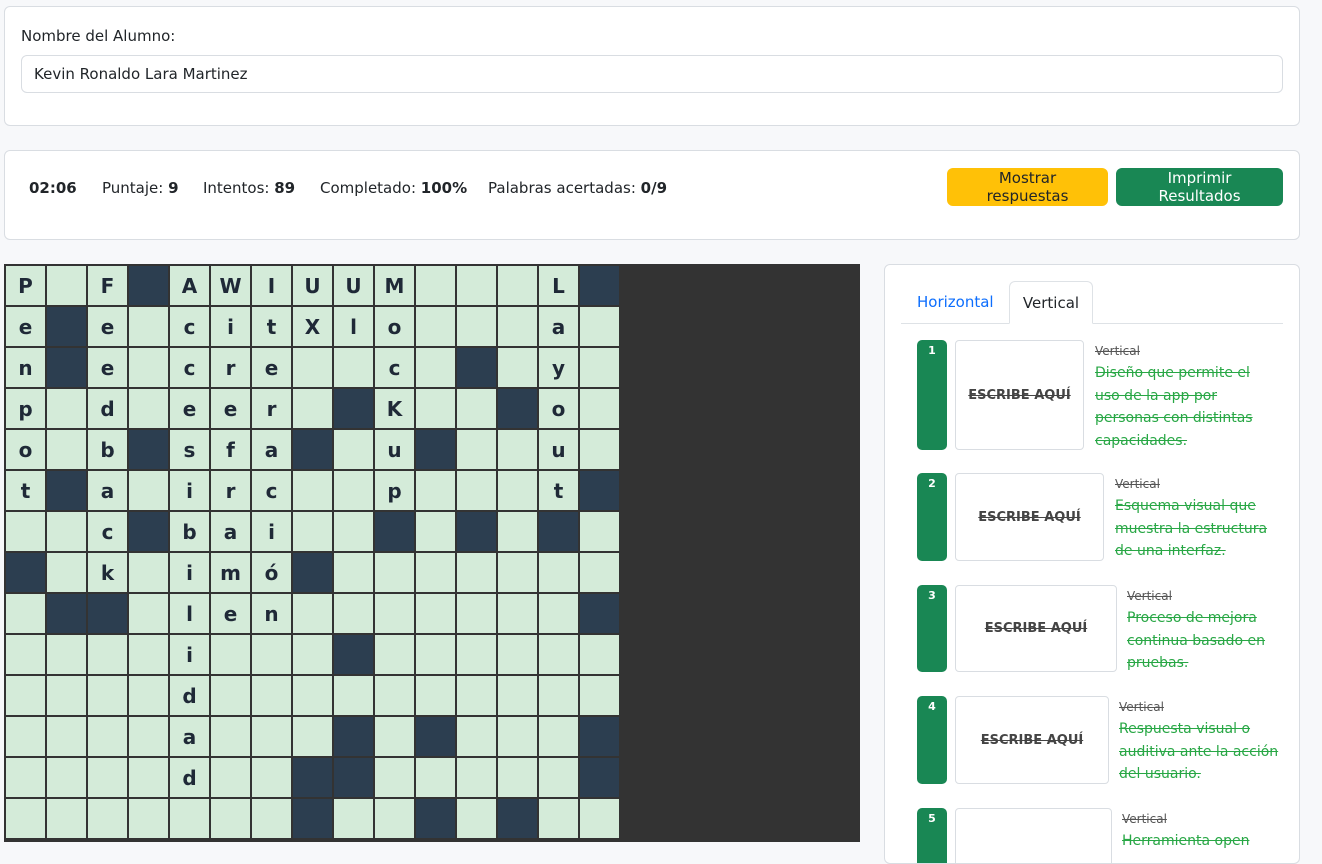 This screenshot has height=864, width=1322. What do you see at coordinates (558, 367) in the screenshot?
I see `crossword-cell: y` at bounding box center [558, 367].